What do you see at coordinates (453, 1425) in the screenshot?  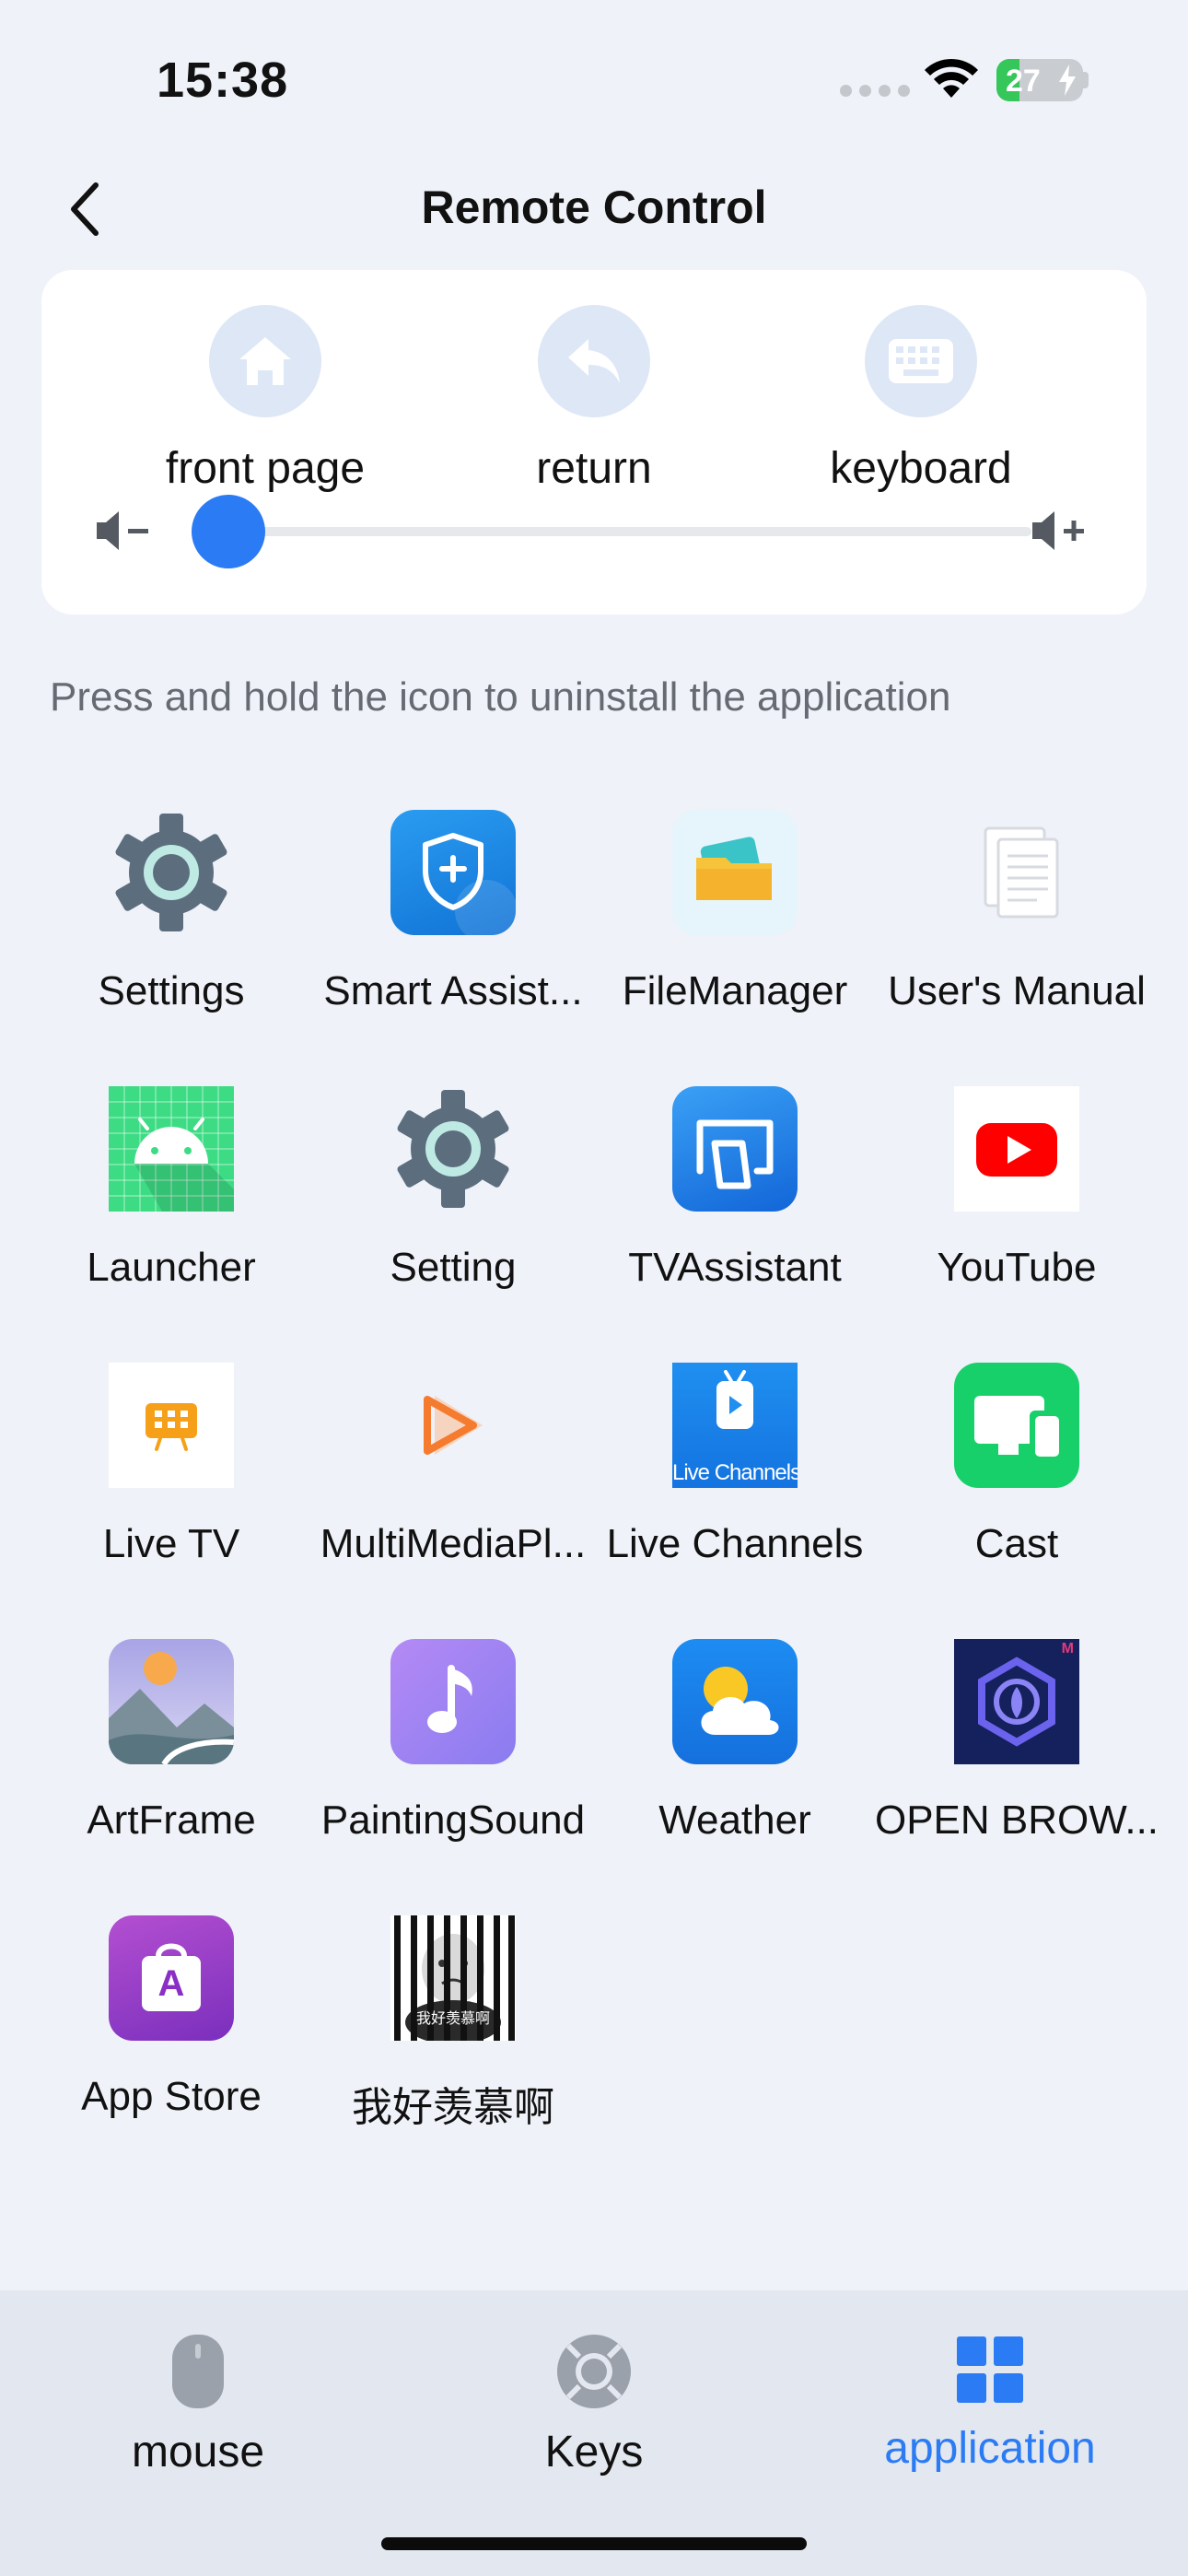 I see `play-icon` at bounding box center [453, 1425].